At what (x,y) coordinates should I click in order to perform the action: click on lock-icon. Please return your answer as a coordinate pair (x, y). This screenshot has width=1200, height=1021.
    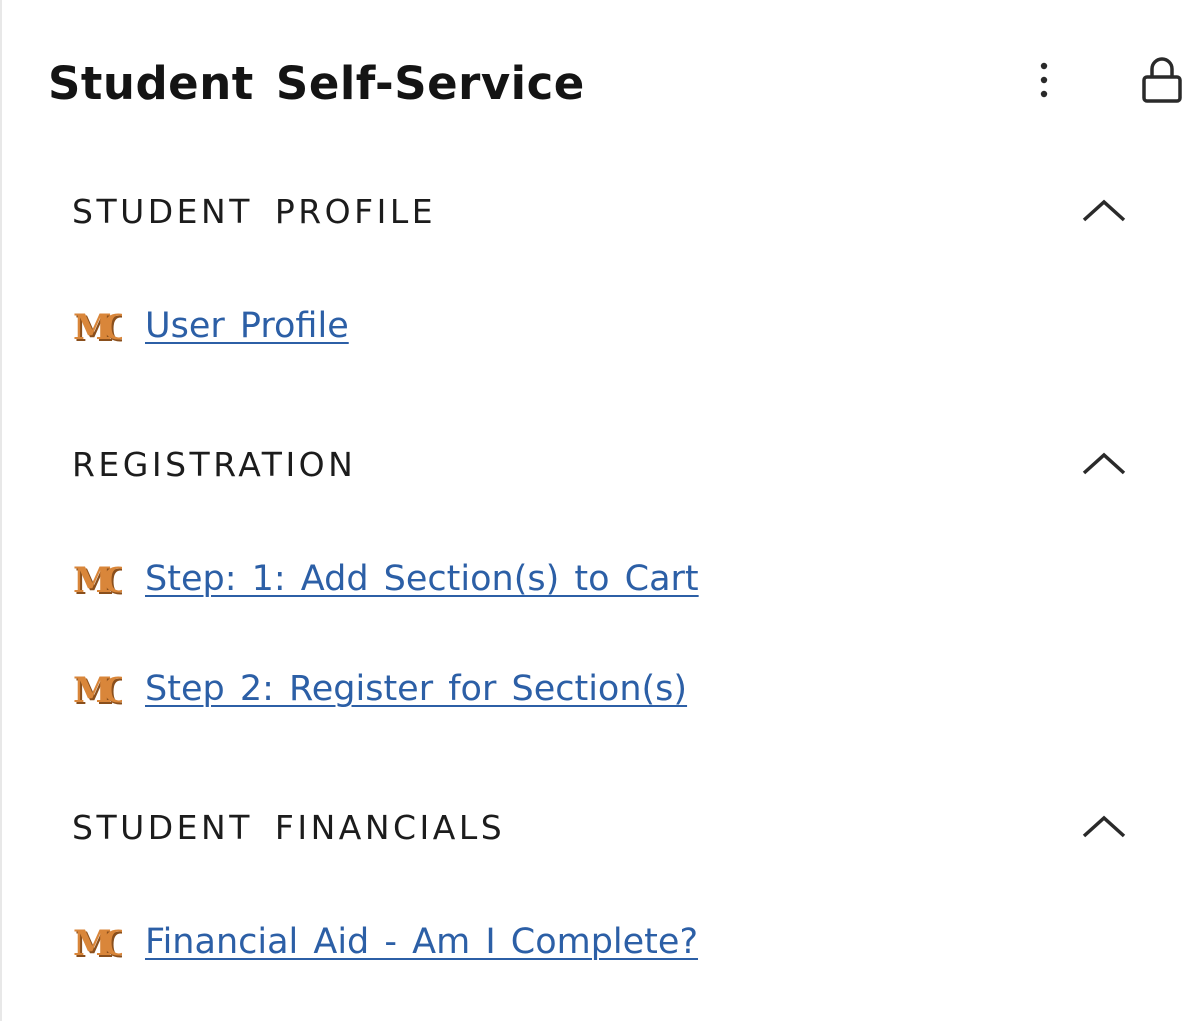
    Looking at the image, I should click on (1162, 80).